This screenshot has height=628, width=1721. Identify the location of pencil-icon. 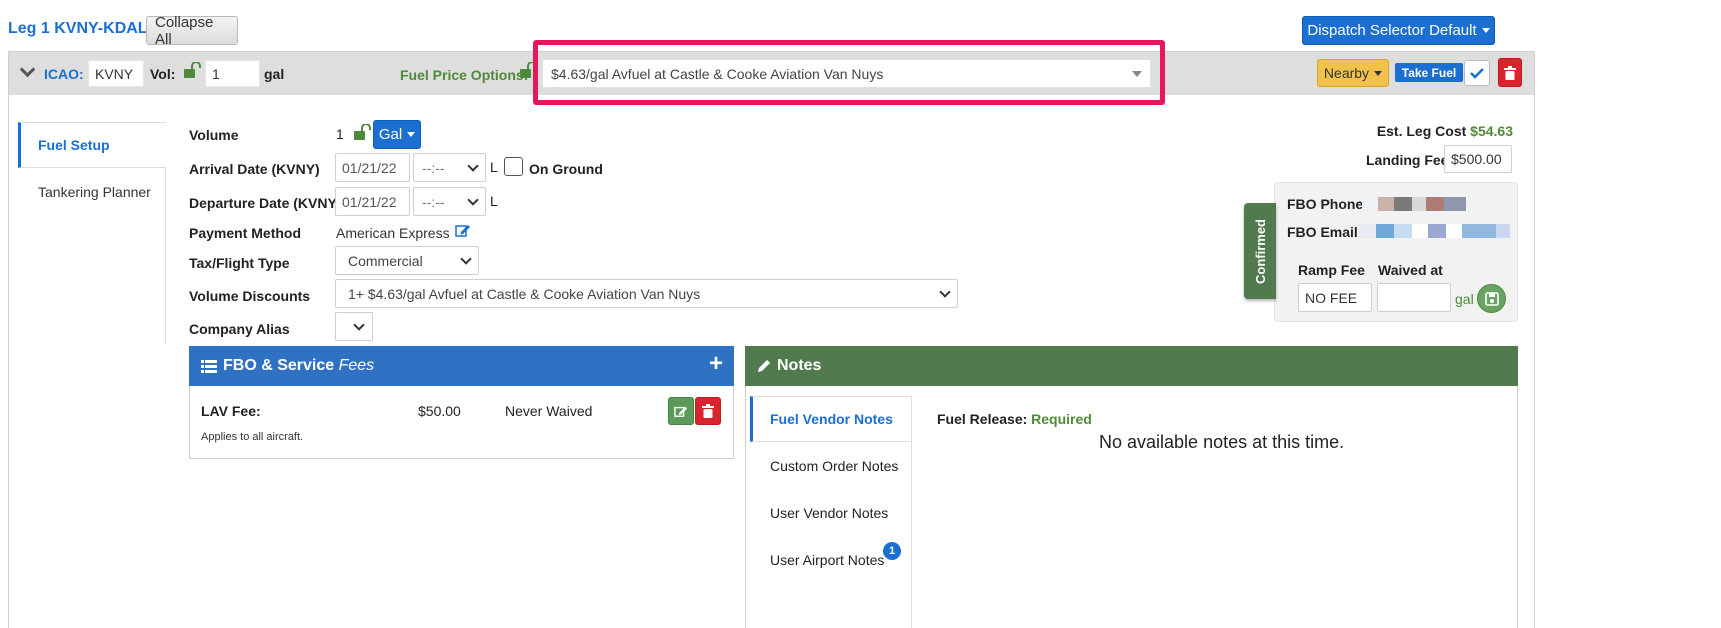
(764, 366).